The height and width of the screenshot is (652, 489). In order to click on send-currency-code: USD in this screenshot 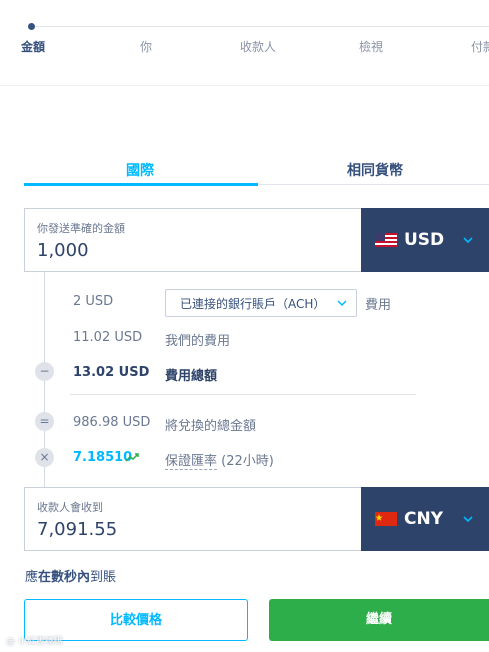, I will do `click(424, 240)`.